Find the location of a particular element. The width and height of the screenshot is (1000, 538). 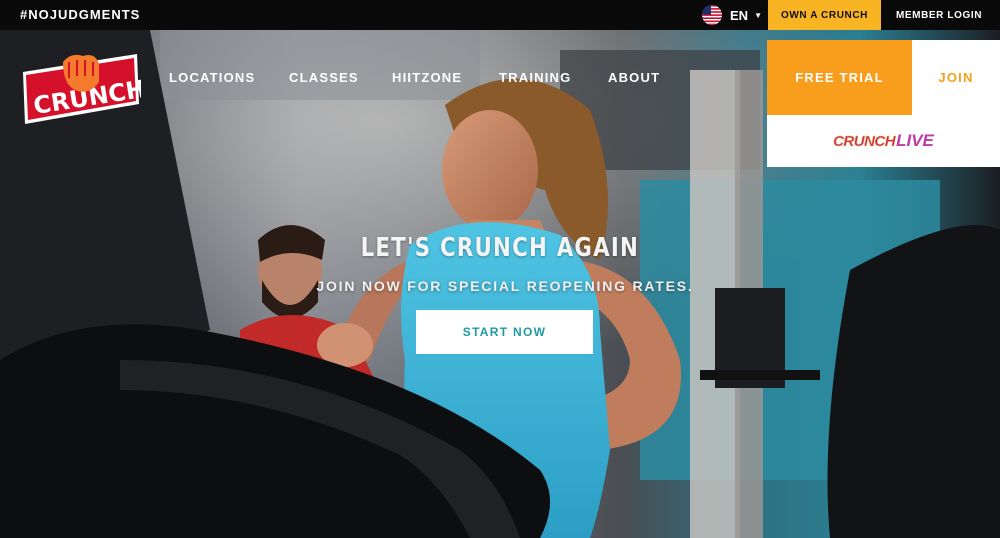

hero-headline-text: LET'S CRUNCH AGAIN is located at coordinates (500, 248).